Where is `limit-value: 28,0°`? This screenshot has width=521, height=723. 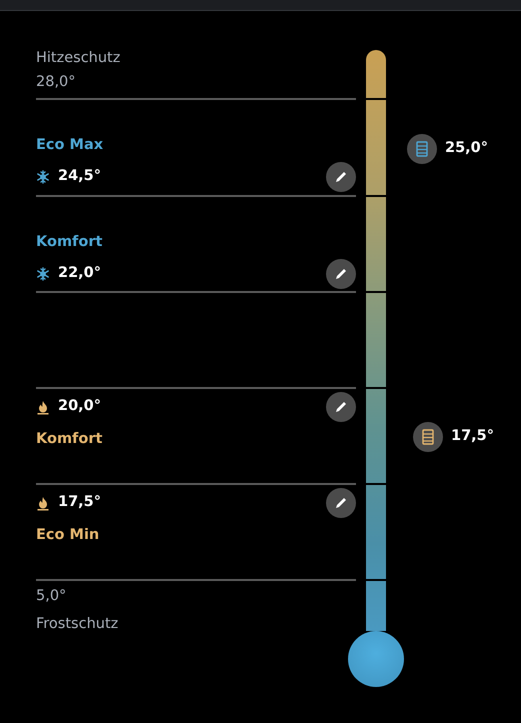 limit-value: 28,0° is located at coordinates (56, 82).